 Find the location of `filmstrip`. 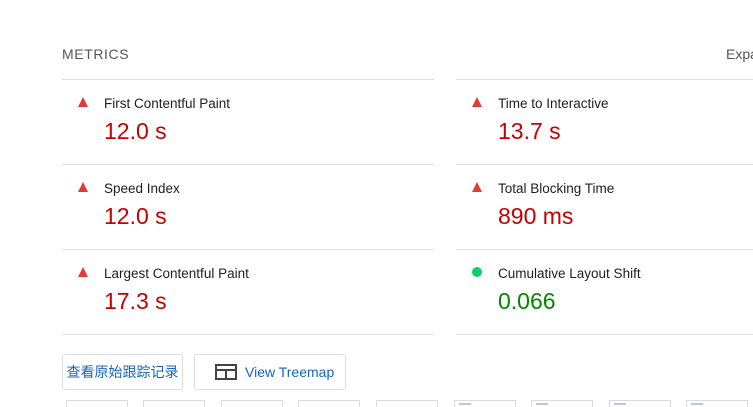

filmstrip is located at coordinates (376, 403).